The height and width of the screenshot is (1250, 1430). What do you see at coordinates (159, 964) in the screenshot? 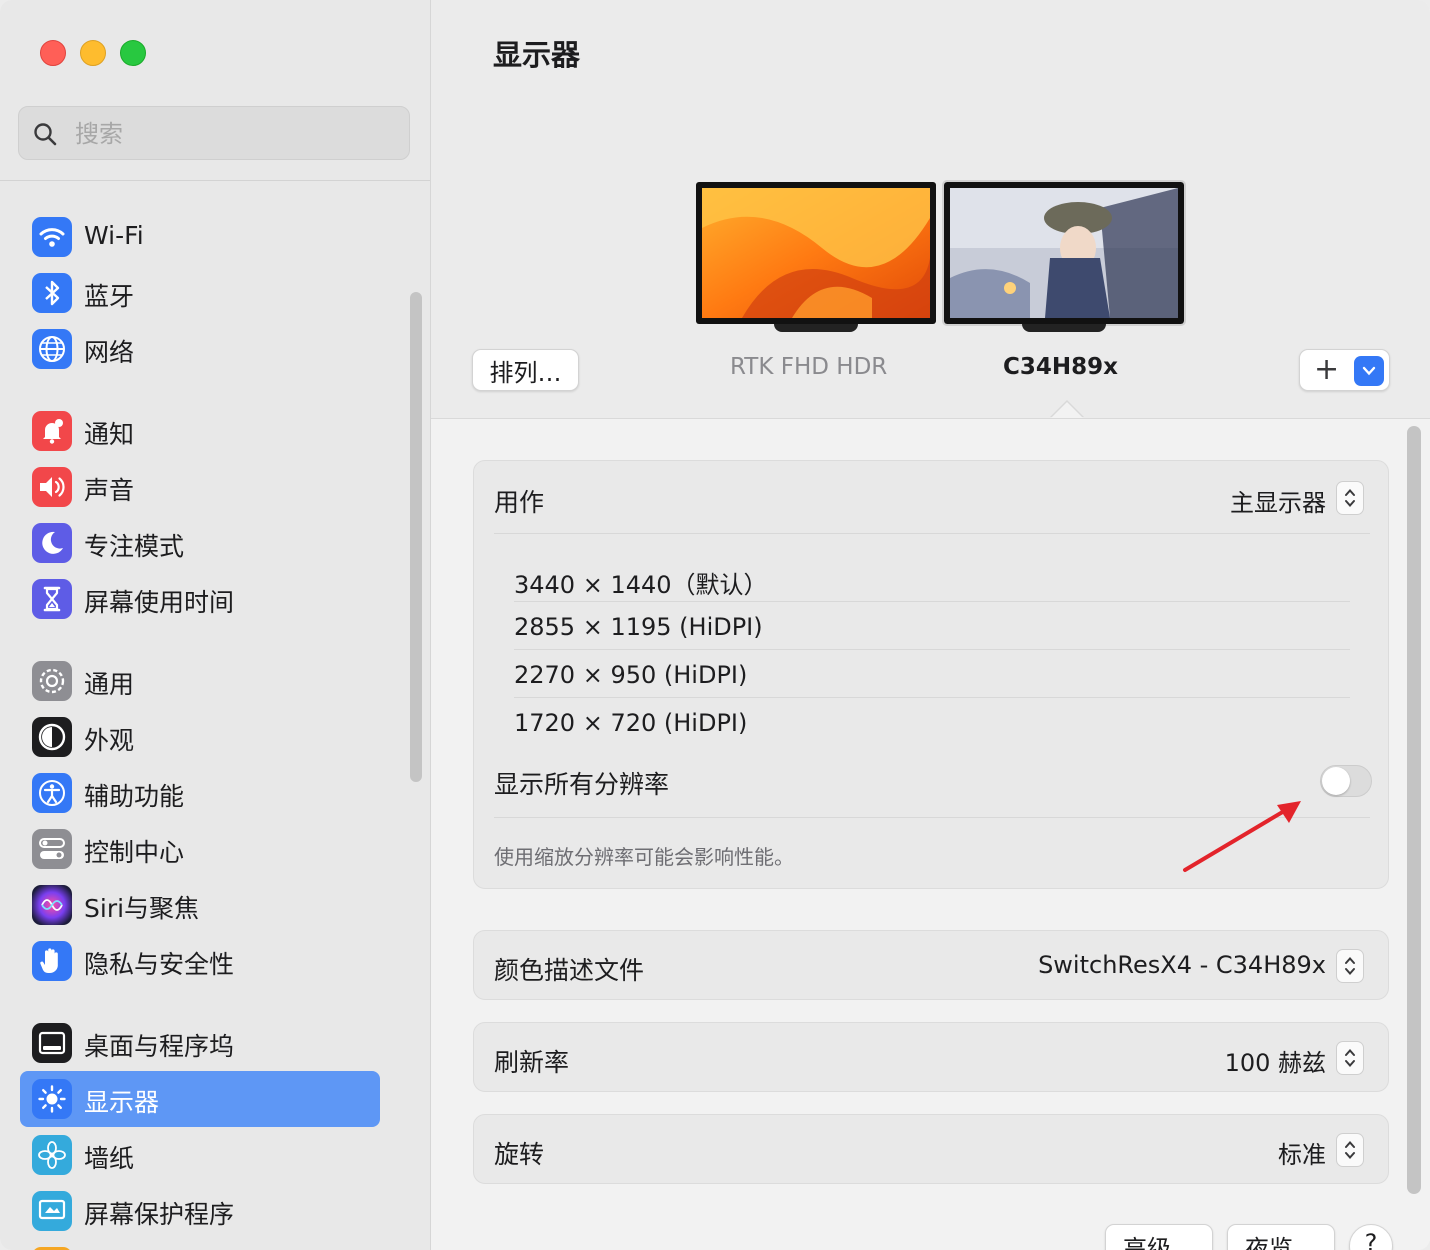
I see `sidebar-item-label: 隐私与安全性` at bounding box center [159, 964].